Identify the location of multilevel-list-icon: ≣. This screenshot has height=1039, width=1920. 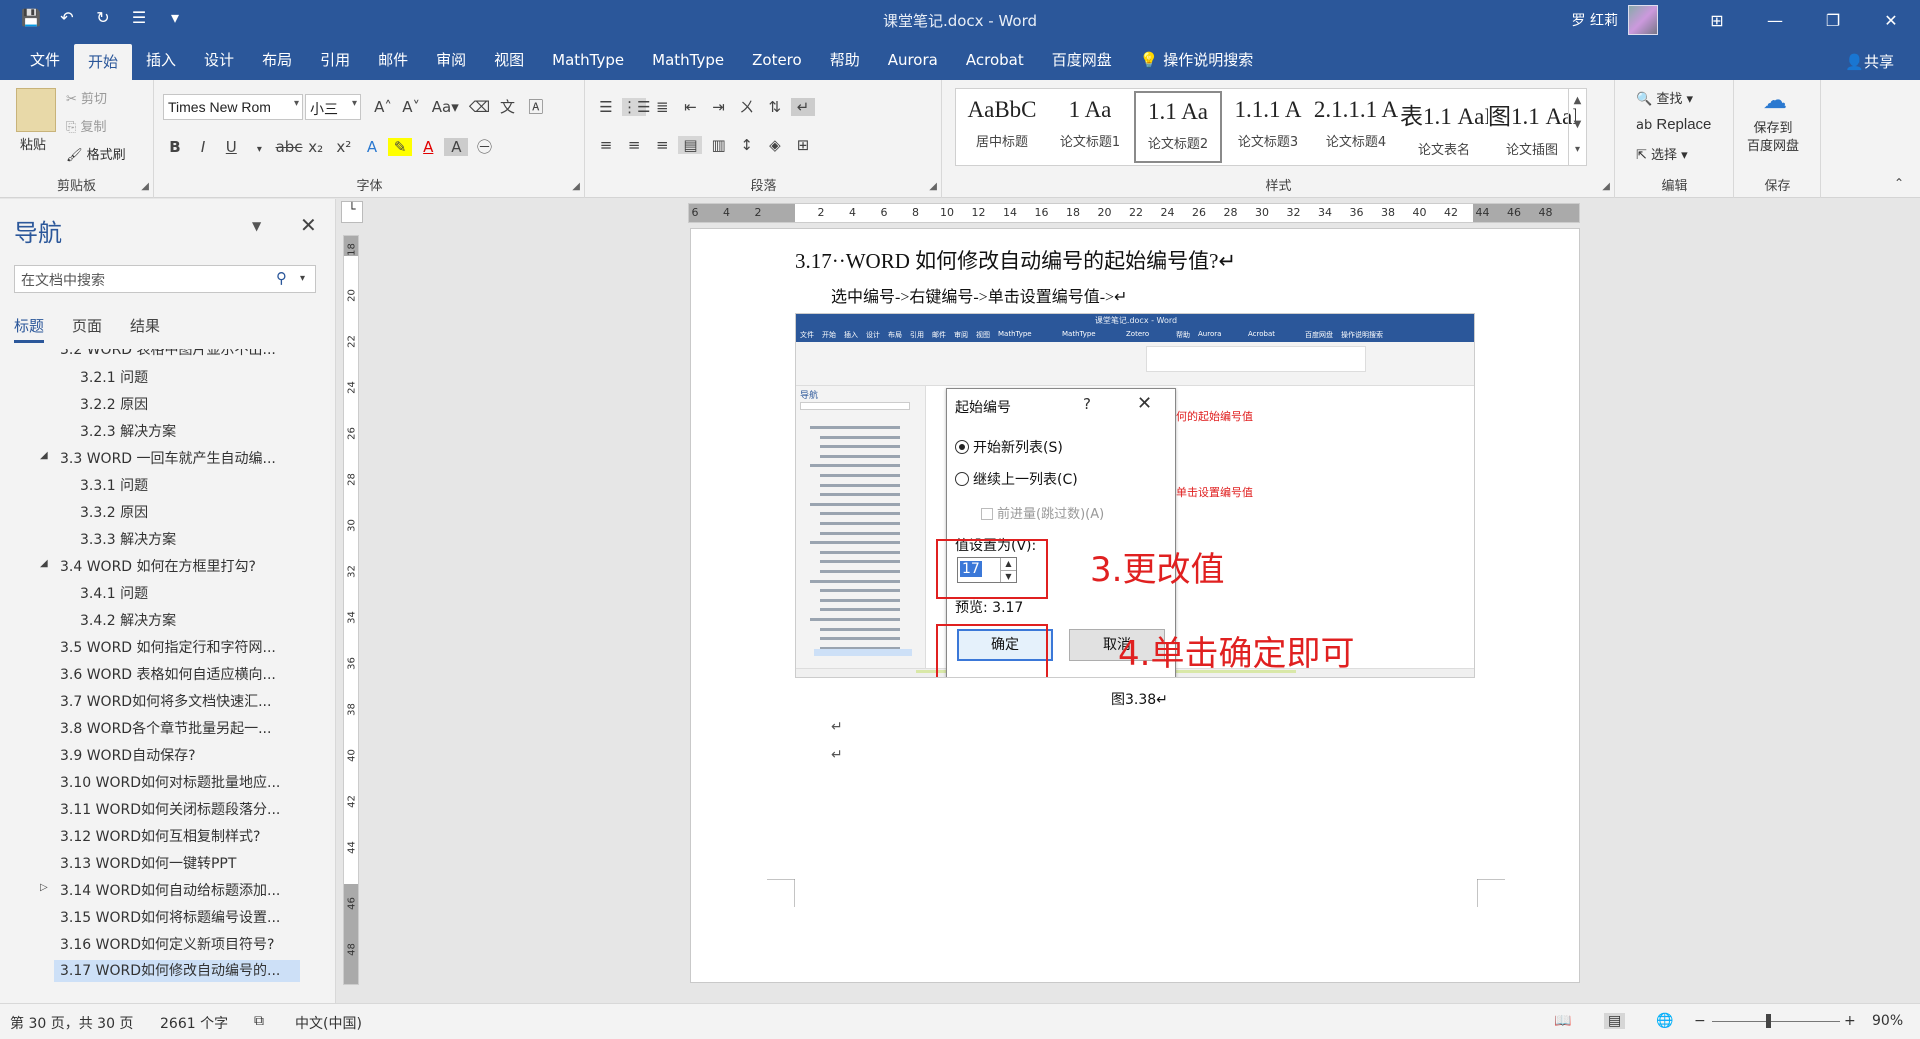
(662, 107).